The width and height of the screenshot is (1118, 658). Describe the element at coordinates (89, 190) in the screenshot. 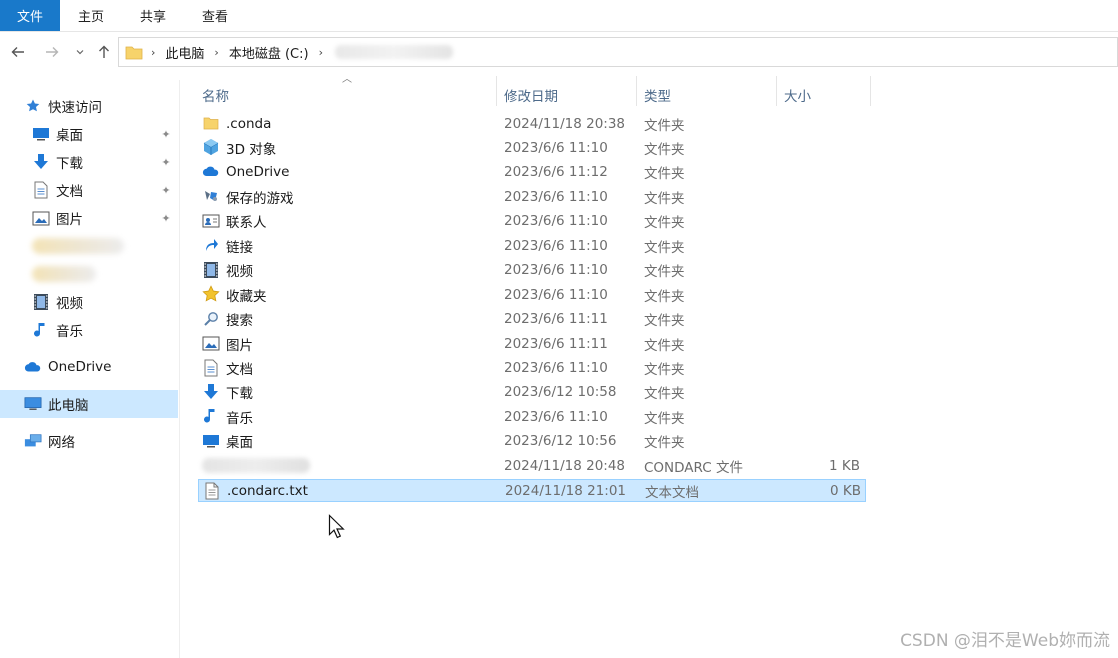

I see `sidebar-item-documents: 文档 ✦` at that location.